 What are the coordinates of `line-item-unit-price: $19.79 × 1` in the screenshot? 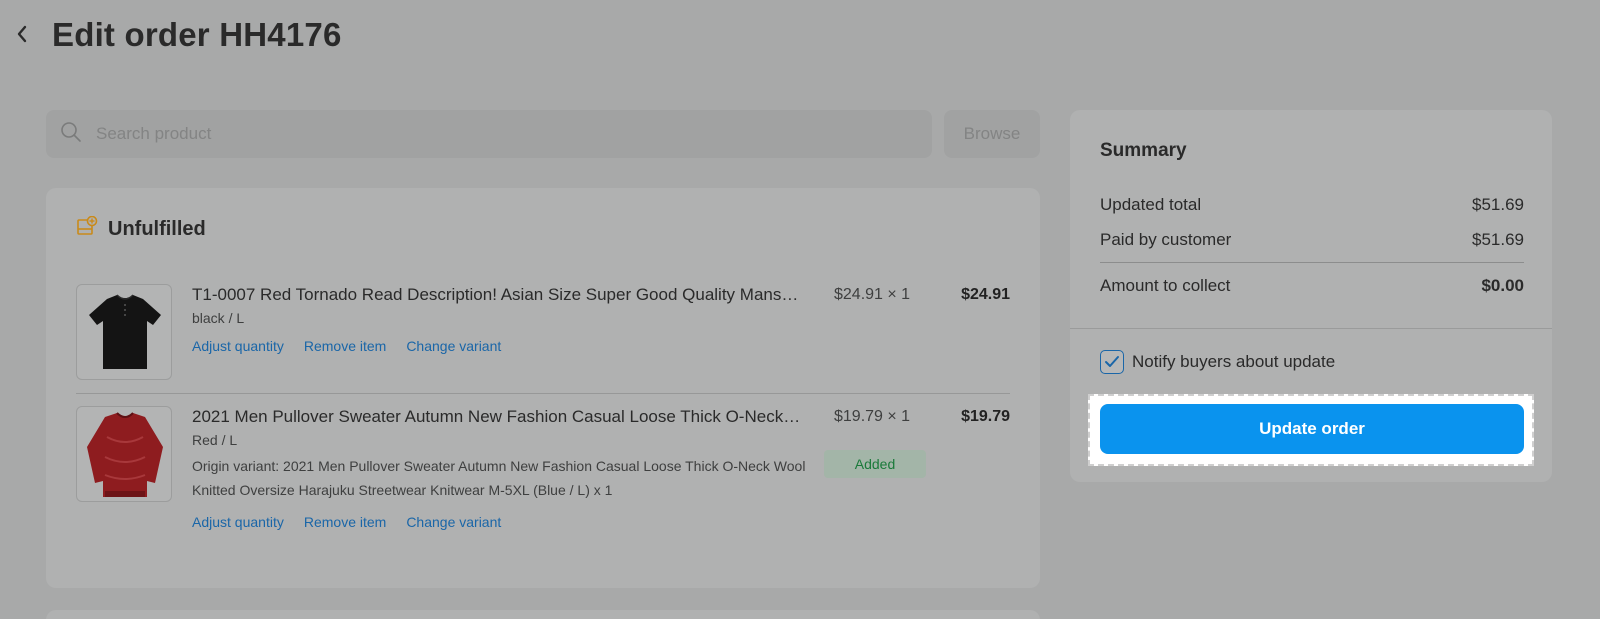 It's located at (872, 416).